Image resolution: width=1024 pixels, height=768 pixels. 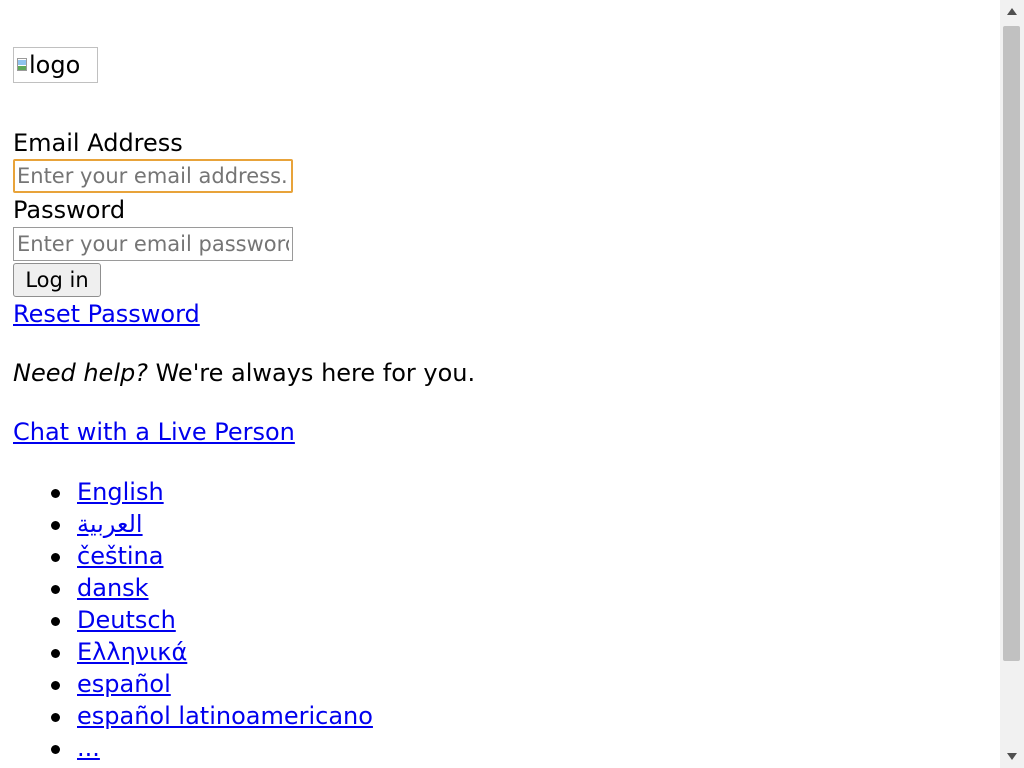 What do you see at coordinates (106, 314) in the screenshot?
I see `reset-password-link: Reset Password` at bounding box center [106, 314].